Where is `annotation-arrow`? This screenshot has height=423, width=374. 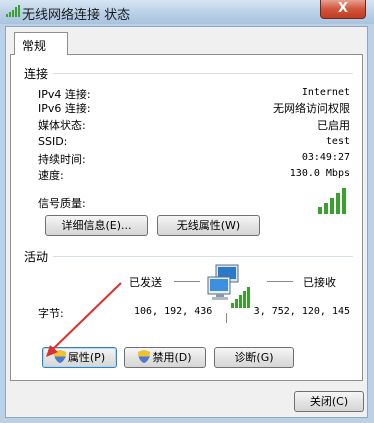 annotation-arrow is located at coordinates (84, 319).